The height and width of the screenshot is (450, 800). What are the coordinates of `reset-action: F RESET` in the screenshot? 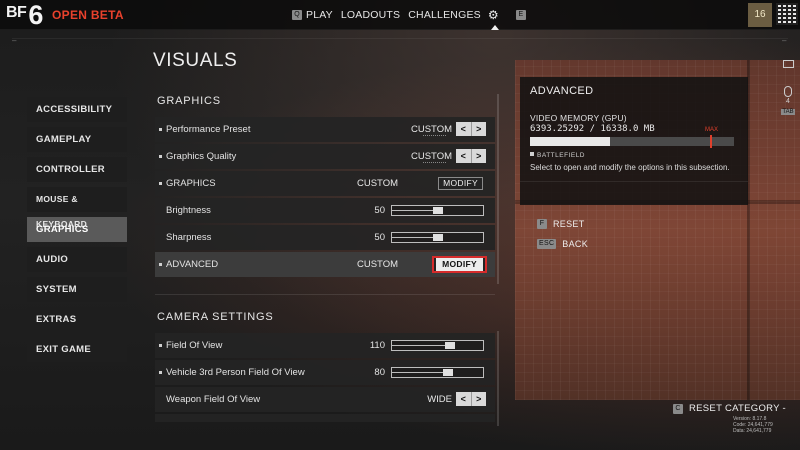 It's located at (561, 224).